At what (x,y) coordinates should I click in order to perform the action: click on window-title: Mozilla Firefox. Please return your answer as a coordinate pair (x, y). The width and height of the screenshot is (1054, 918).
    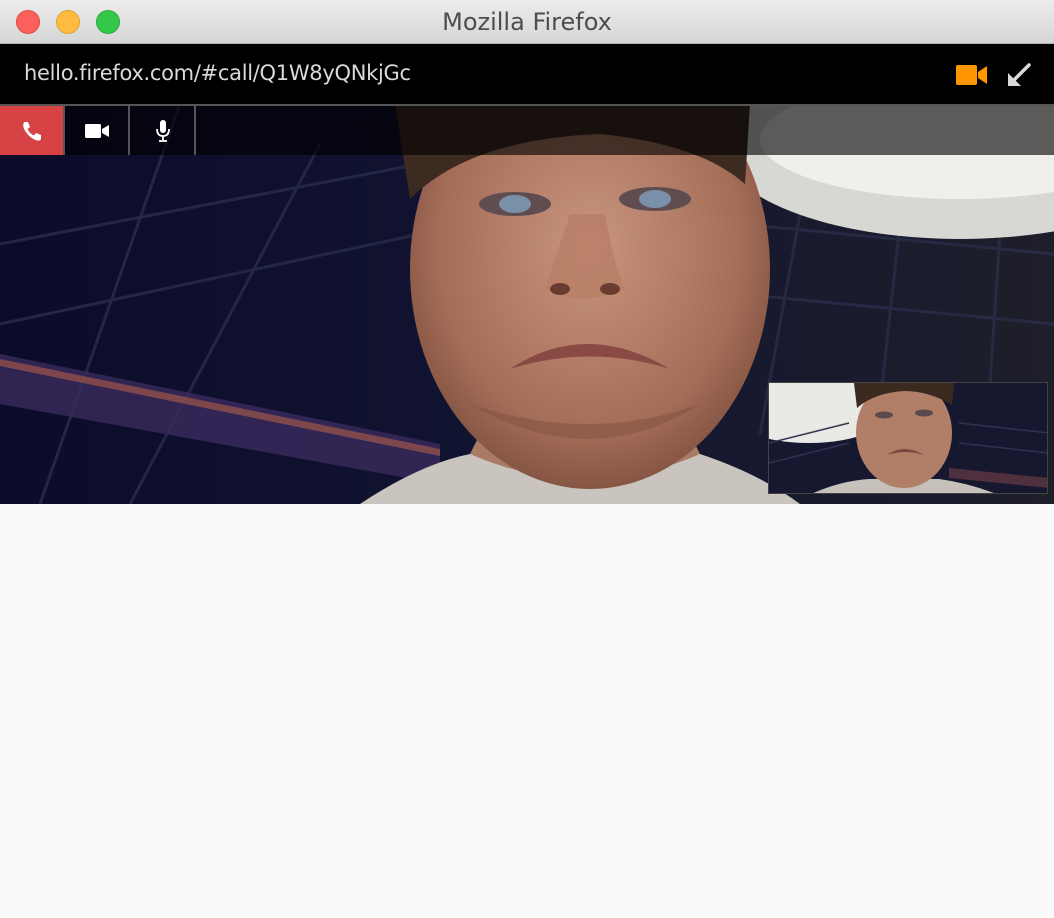
    Looking at the image, I should click on (527, 22).